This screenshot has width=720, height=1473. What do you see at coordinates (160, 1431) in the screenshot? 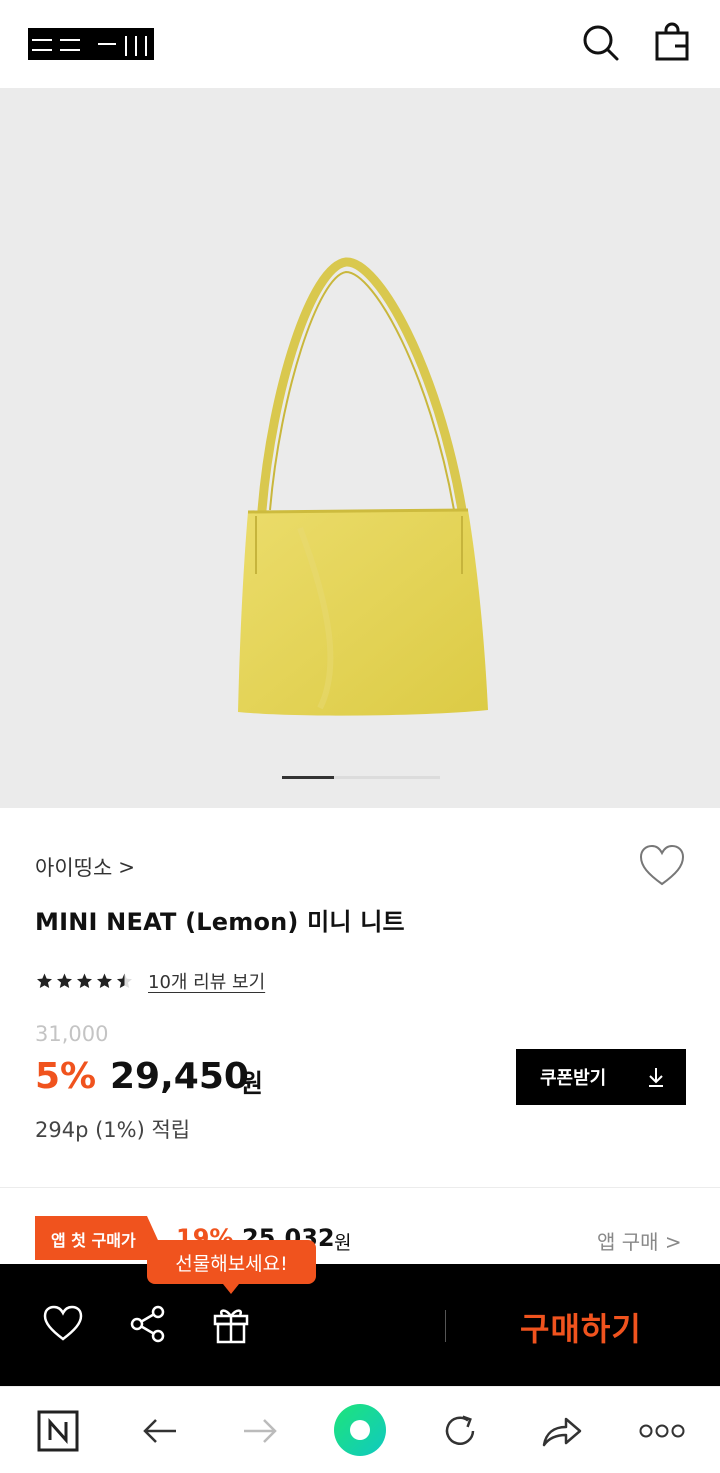
I see `back-arrow-icon` at bounding box center [160, 1431].